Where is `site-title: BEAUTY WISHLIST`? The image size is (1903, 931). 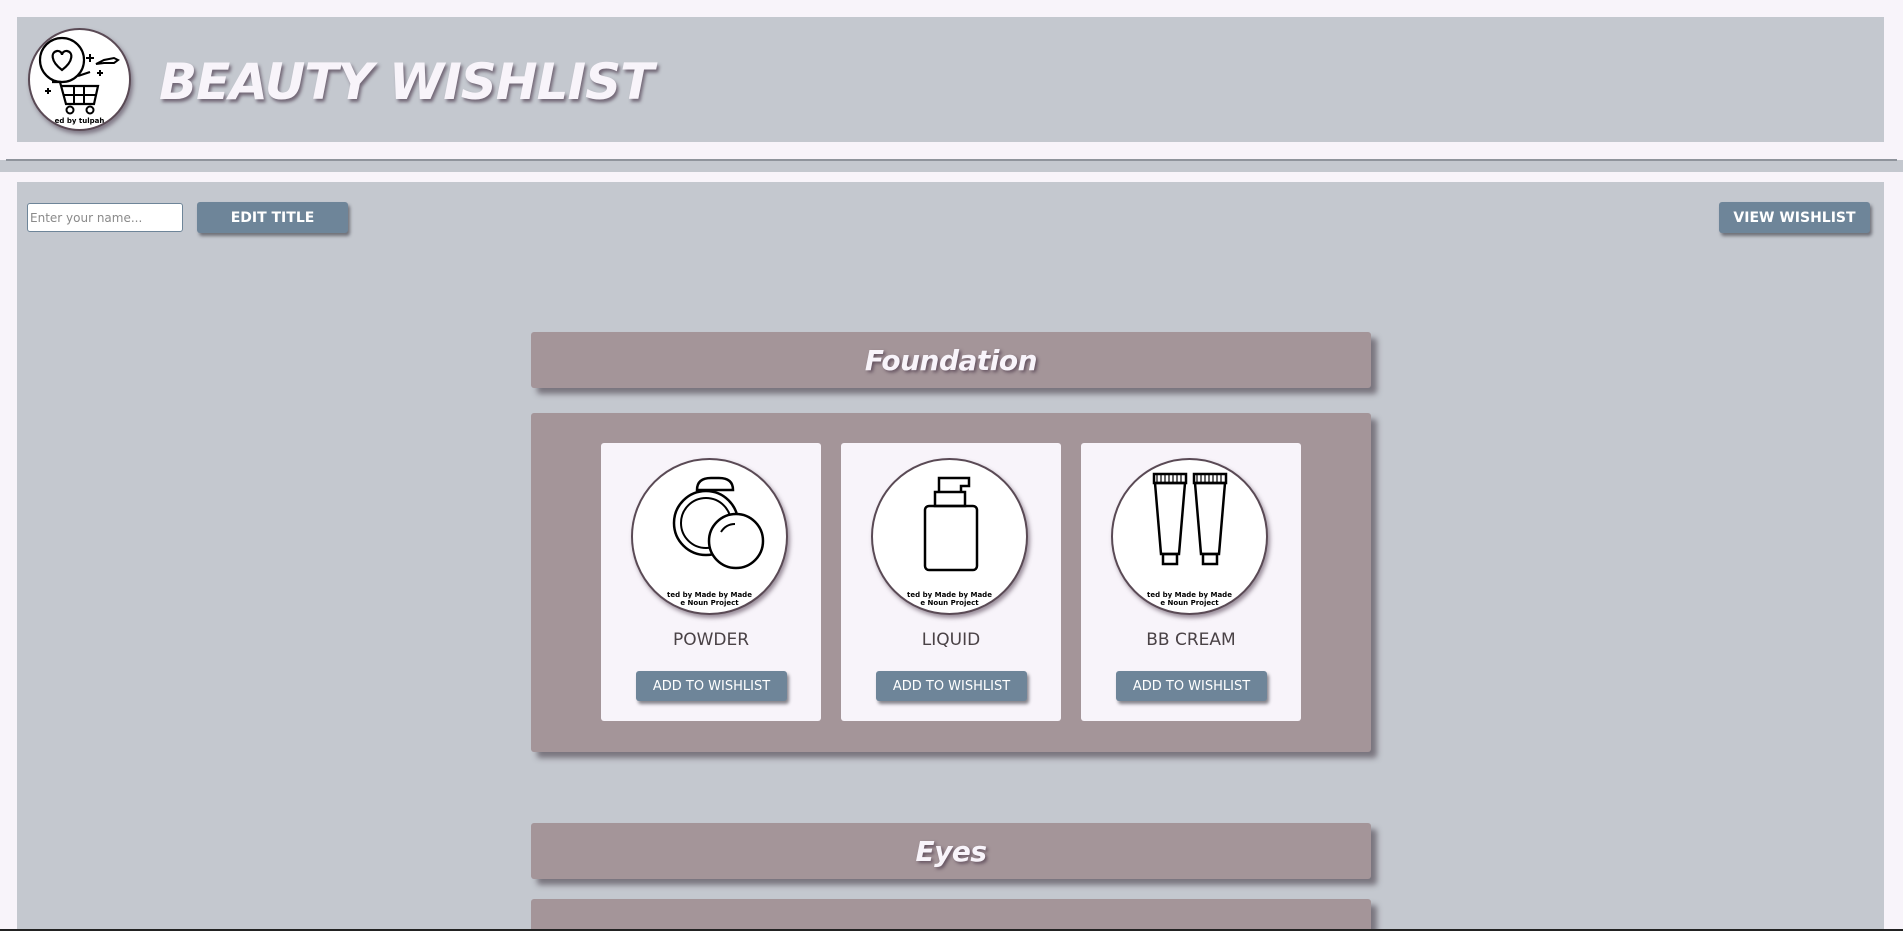
site-title: BEAUTY WISHLIST is located at coordinates (406, 82).